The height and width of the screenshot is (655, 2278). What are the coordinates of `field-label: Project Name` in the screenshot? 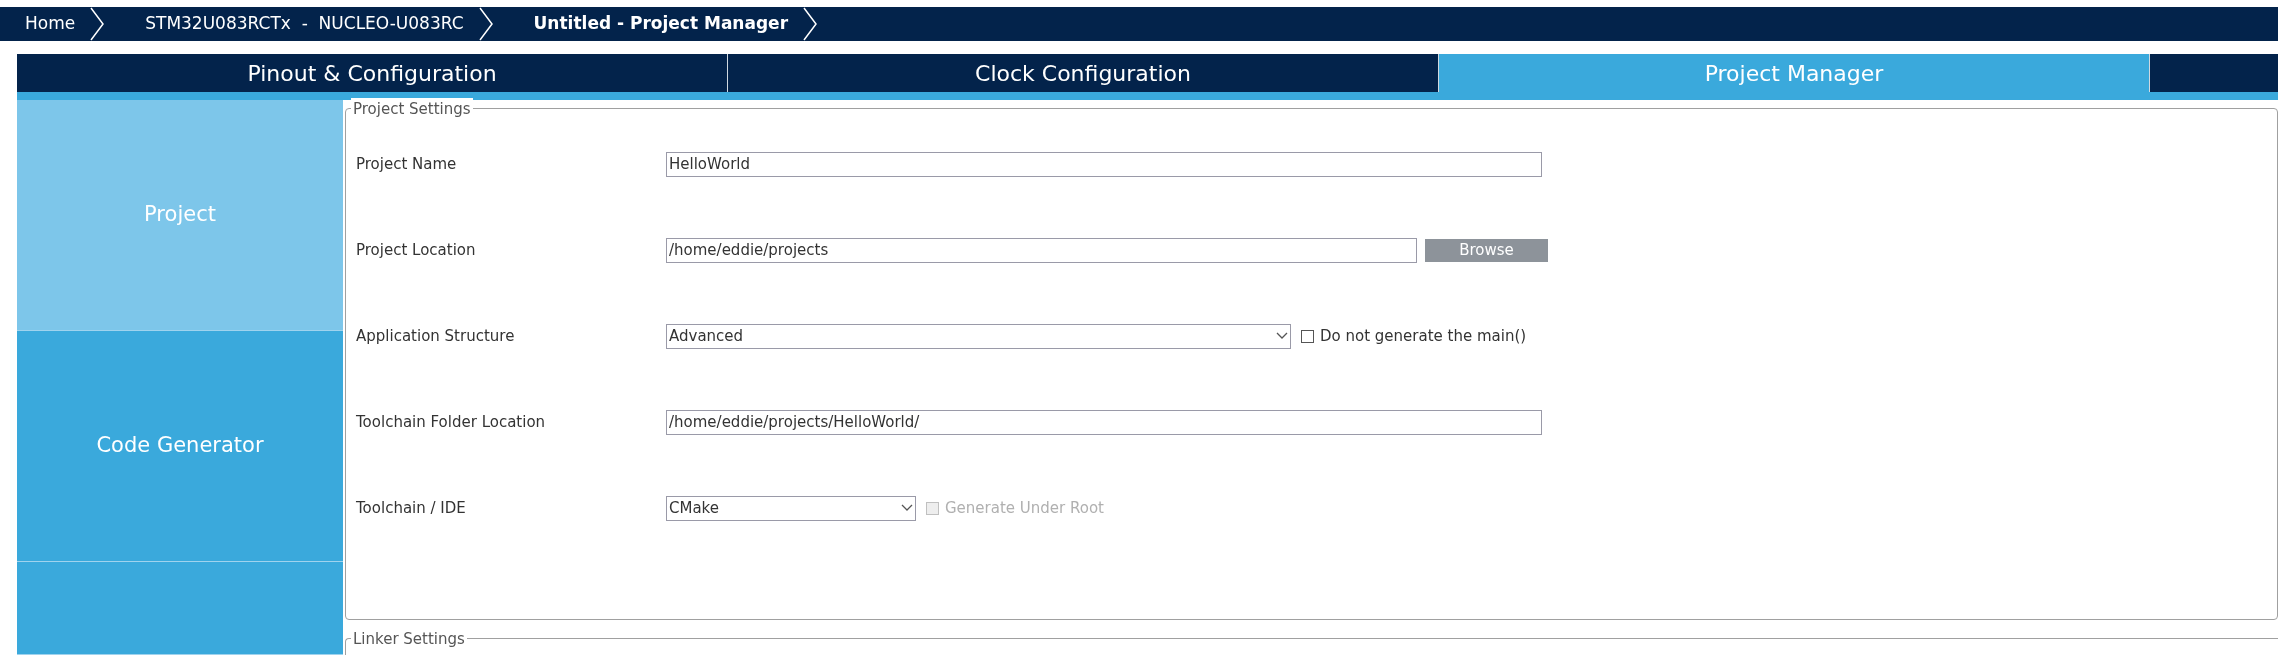 It's located at (406, 164).